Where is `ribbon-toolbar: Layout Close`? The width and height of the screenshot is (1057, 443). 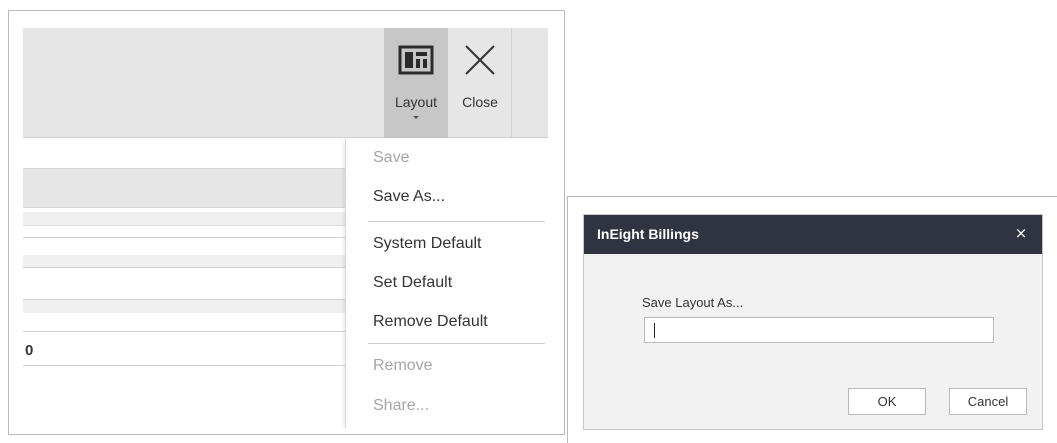
ribbon-toolbar: Layout Close is located at coordinates (285, 83).